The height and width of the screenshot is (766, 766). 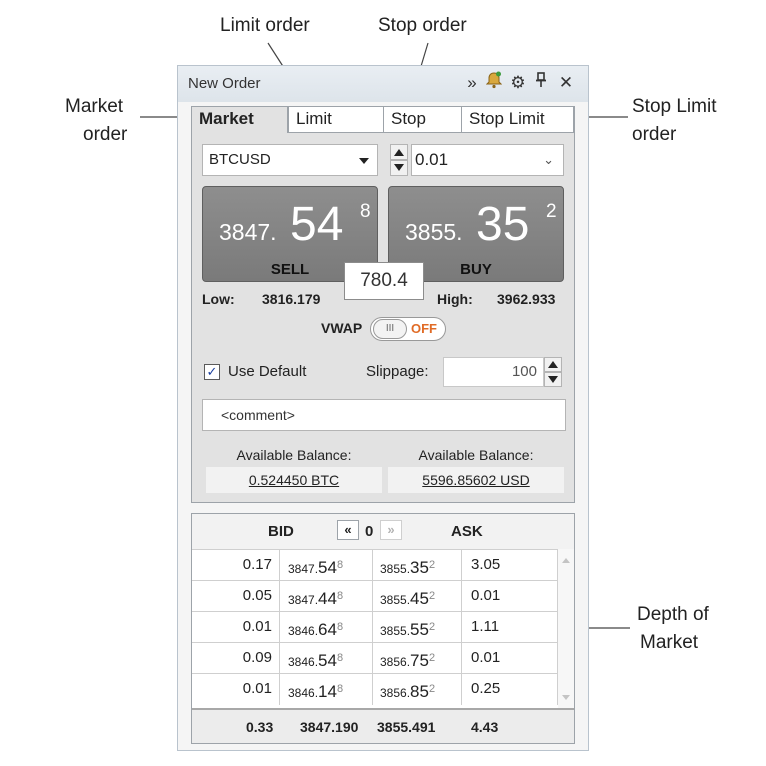 What do you see at coordinates (212, 372) in the screenshot?
I see `use-default-checkbox: ✓` at bounding box center [212, 372].